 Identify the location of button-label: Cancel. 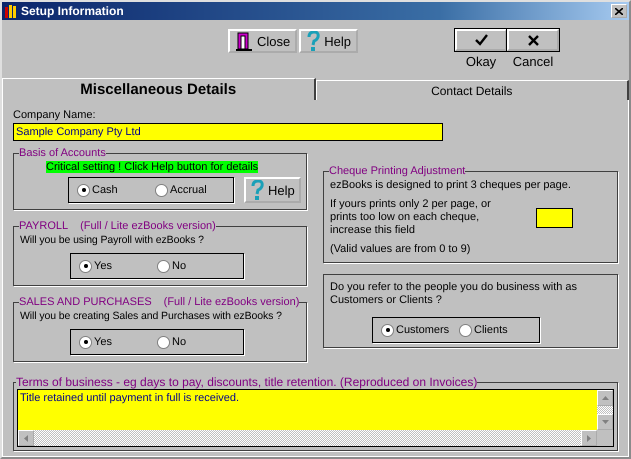
(533, 61).